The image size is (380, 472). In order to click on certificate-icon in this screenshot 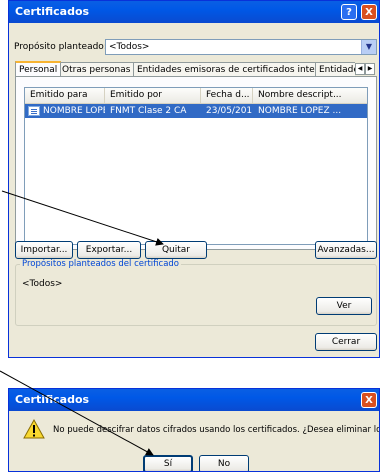, I will do `click(34, 111)`.